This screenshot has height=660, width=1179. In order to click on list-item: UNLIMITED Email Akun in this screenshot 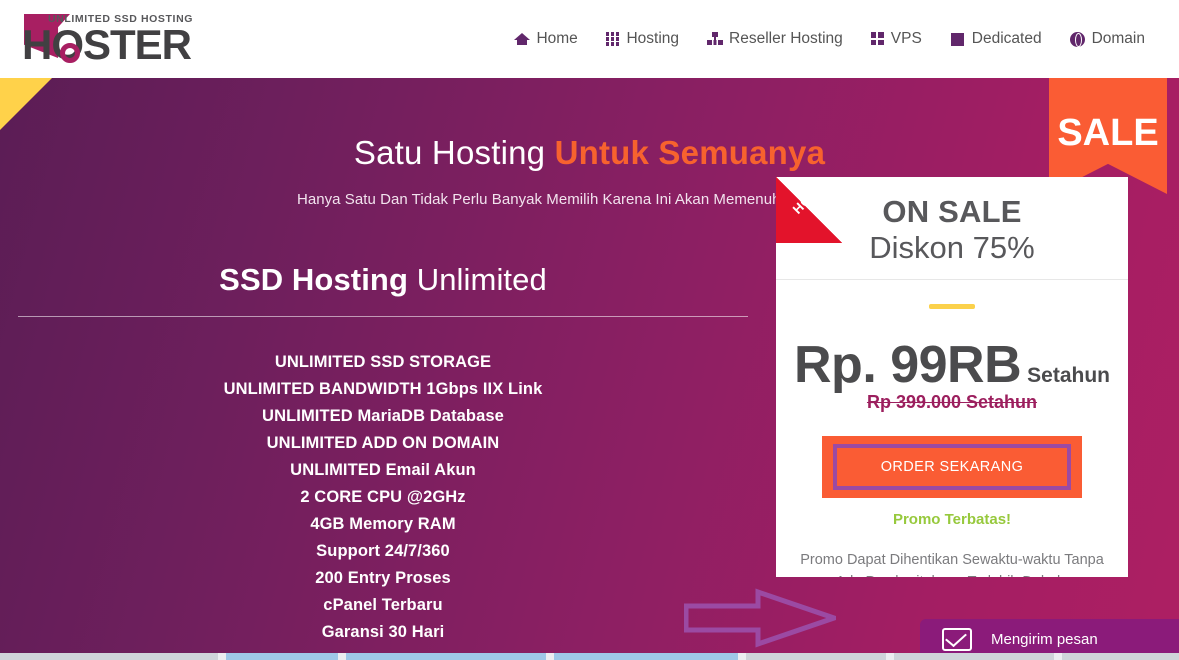, I will do `click(383, 470)`.